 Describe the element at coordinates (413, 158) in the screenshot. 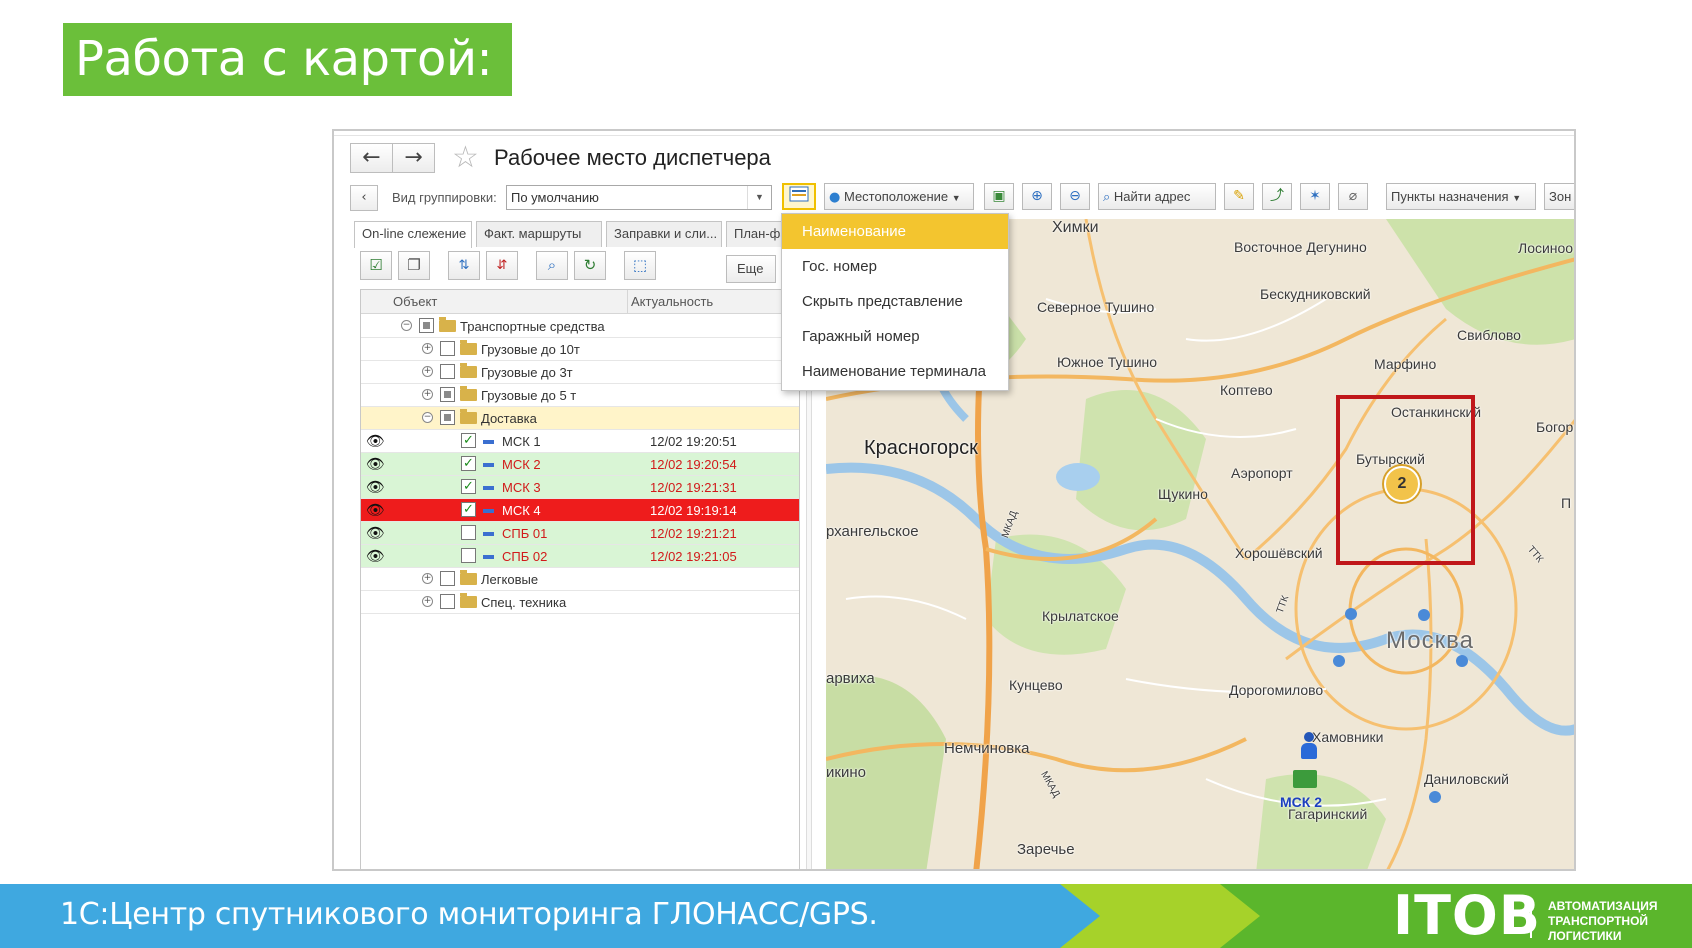

I see `forward-button: →` at that location.